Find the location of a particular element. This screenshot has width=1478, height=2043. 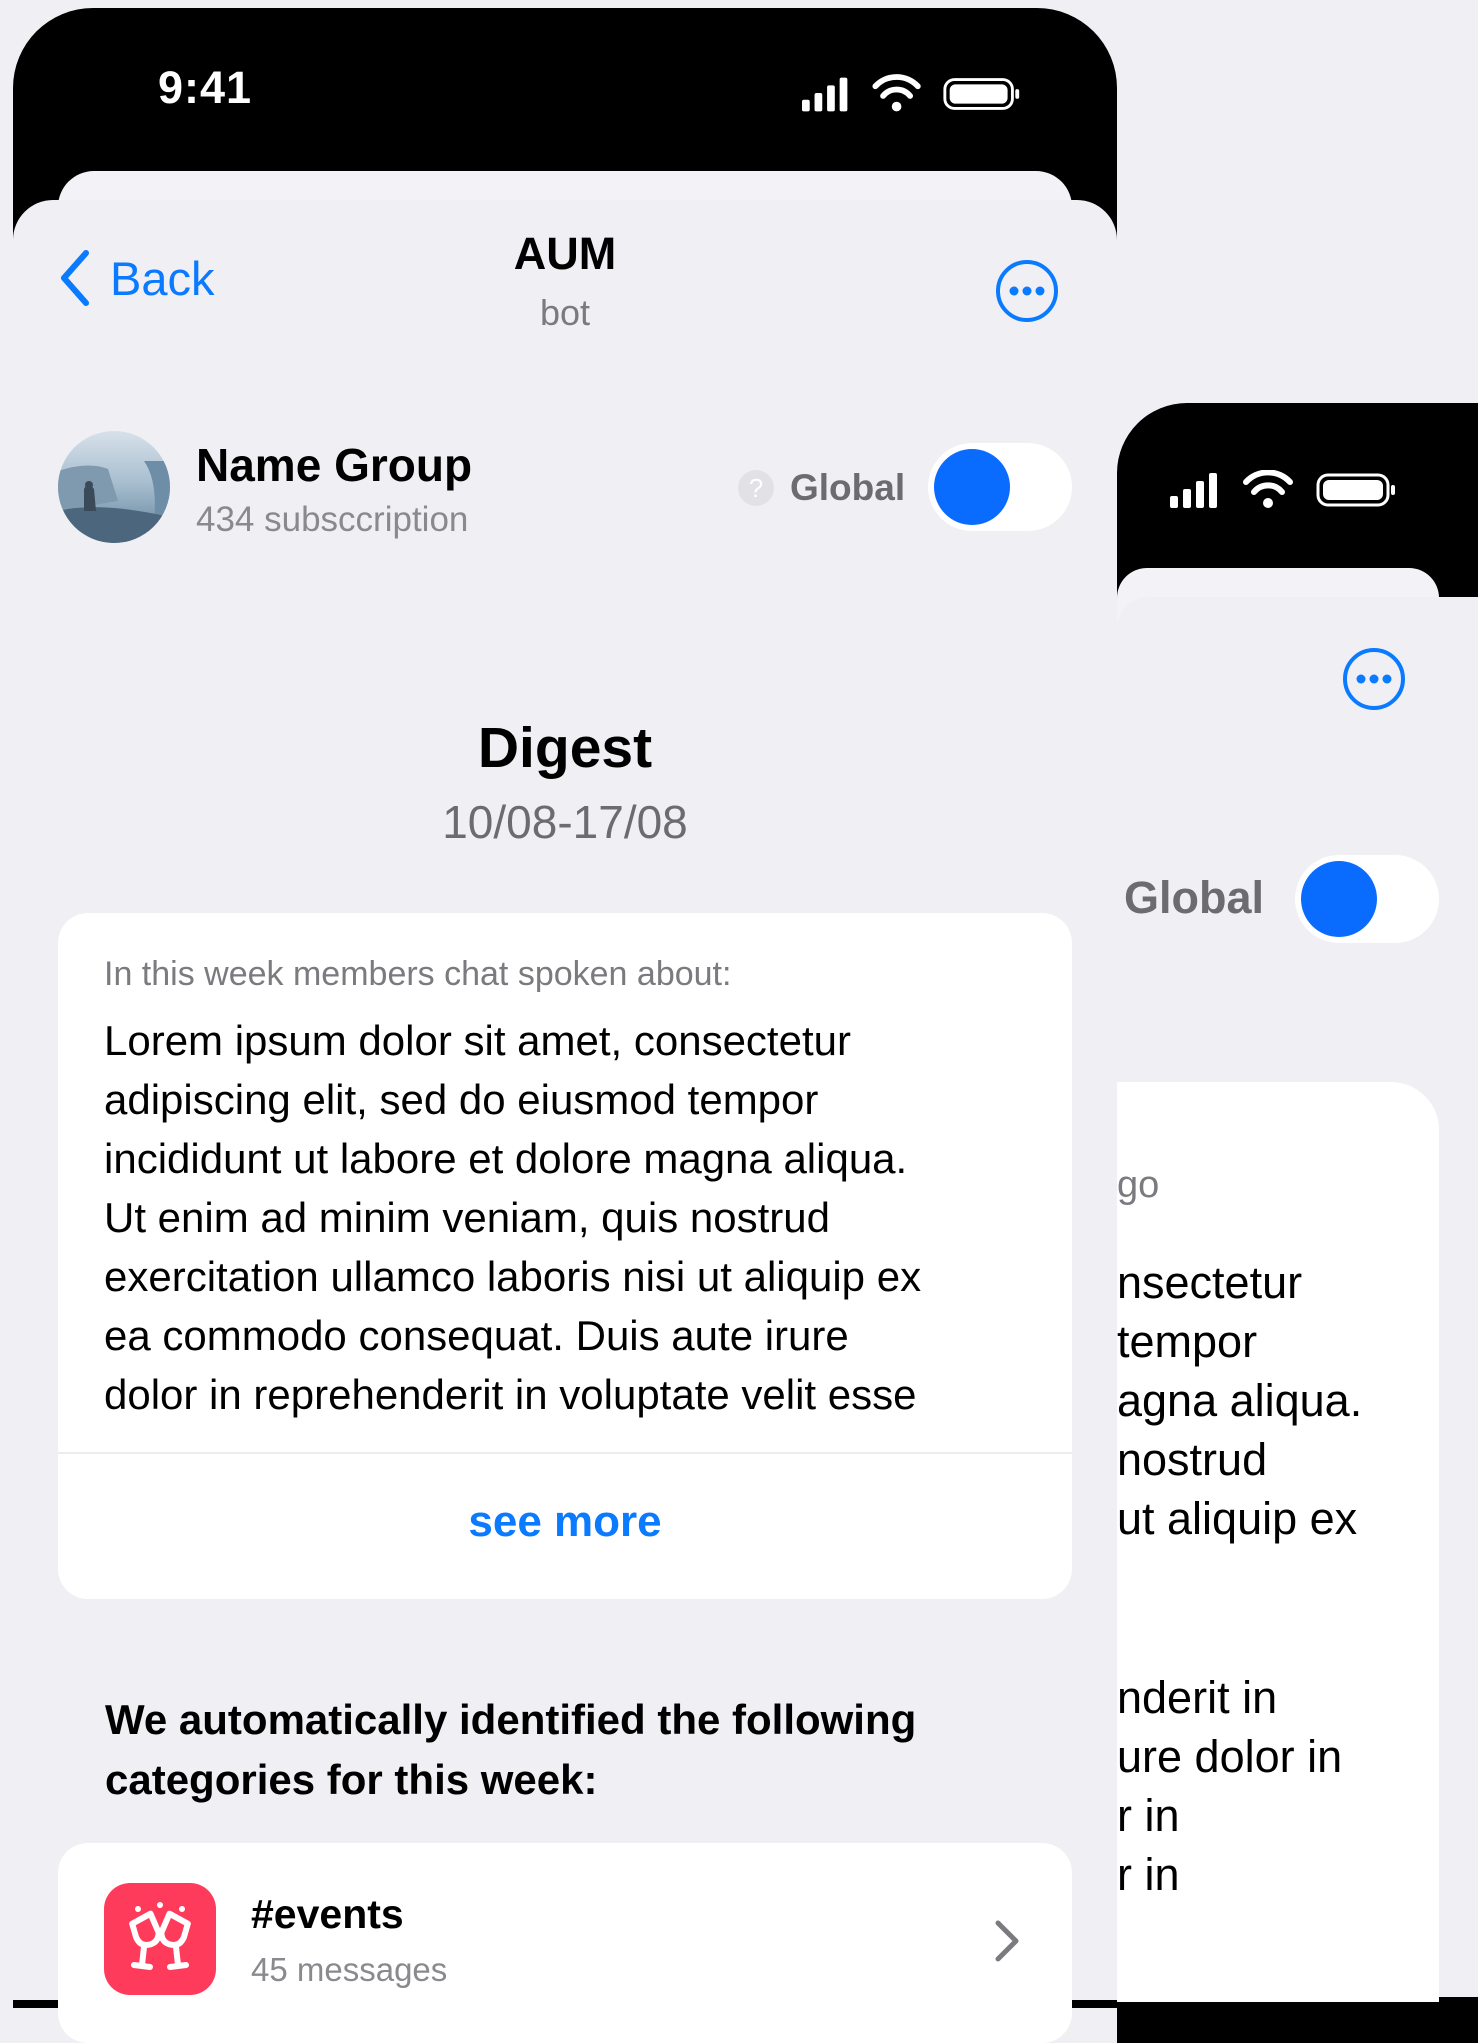

help-icon: ? is located at coordinates (756, 488).